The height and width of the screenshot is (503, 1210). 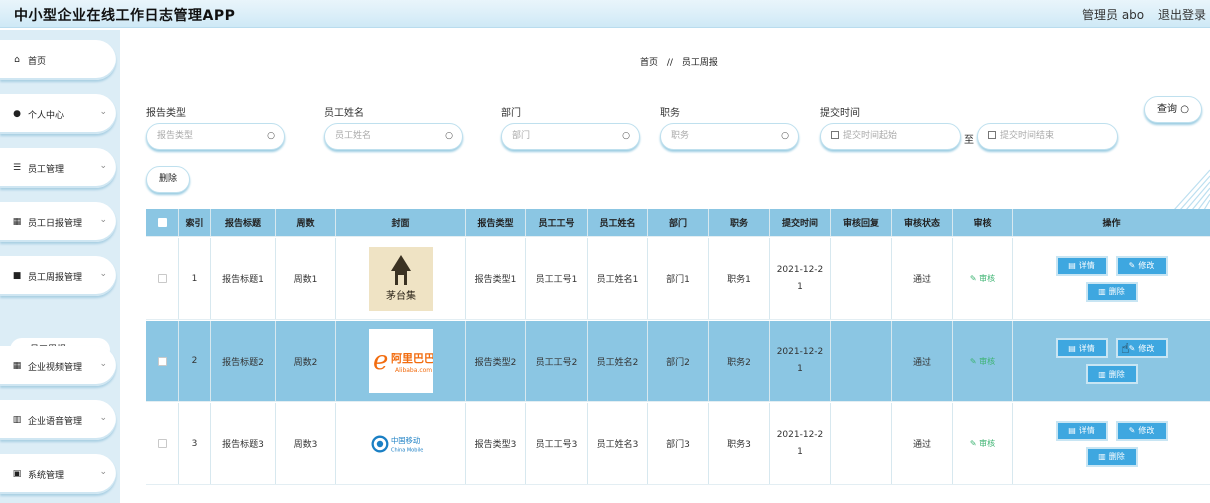 What do you see at coordinates (215, 136) in the screenshot?
I see `report-type-input: 报告类型 ○` at bounding box center [215, 136].